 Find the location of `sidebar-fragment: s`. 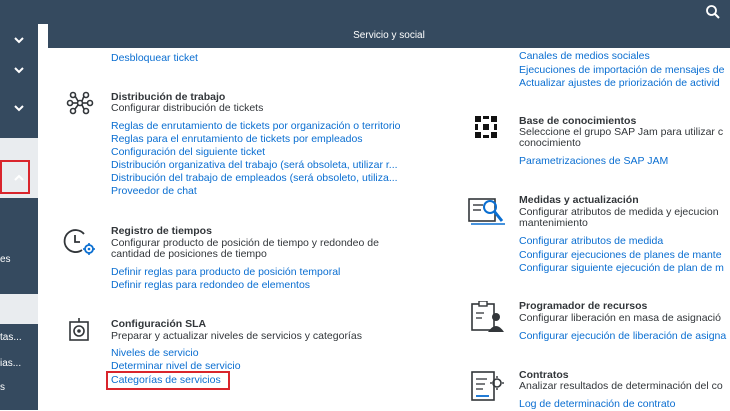

sidebar-fragment: s is located at coordinates (2, 387).